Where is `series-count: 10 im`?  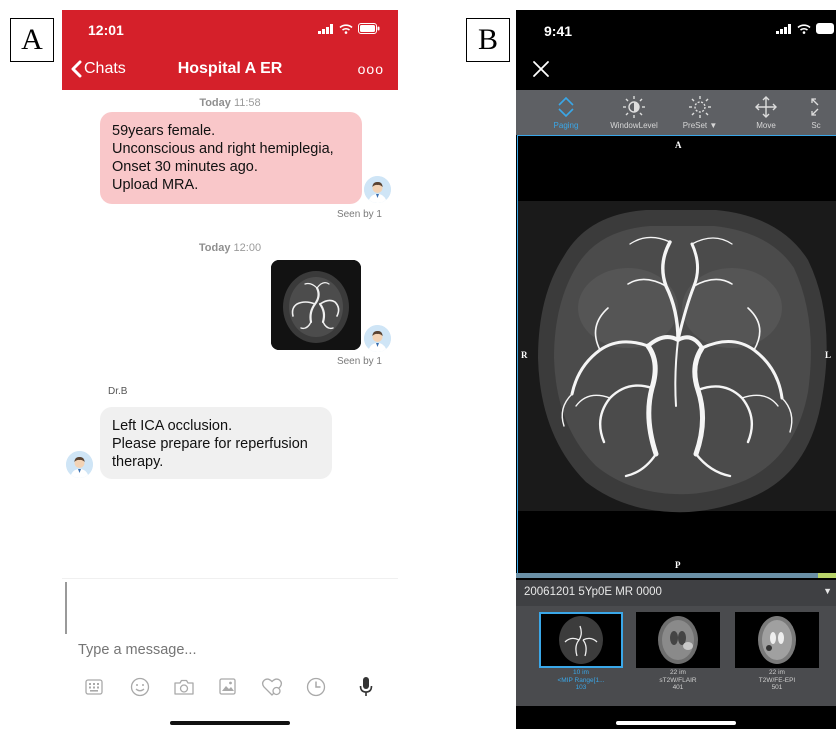
series-count: 10 im is located at coordinates (581, 672).